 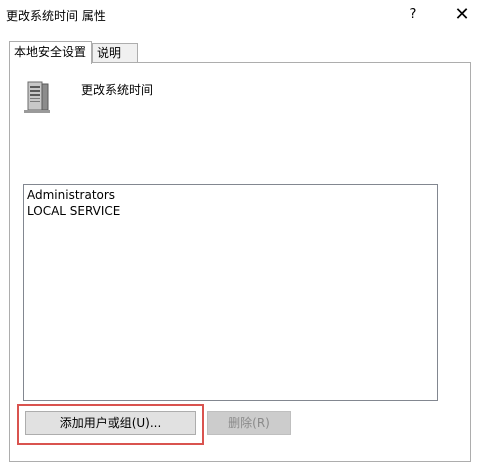 What do you see at coordinates (242, 15) in the screenshot?
I see `title-bar: 更改系统时间 属性 ? ✕` at bounding box center [242, 15].